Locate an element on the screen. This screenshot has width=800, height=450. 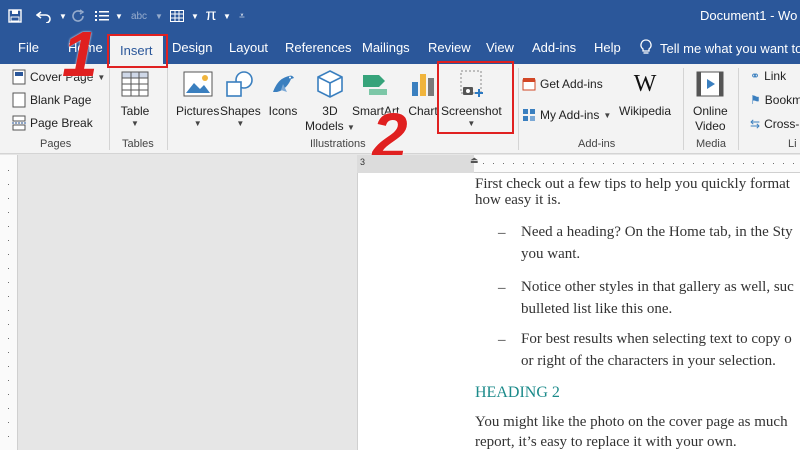
link-button: ⚭ Link is located at coordinates (768, 76).